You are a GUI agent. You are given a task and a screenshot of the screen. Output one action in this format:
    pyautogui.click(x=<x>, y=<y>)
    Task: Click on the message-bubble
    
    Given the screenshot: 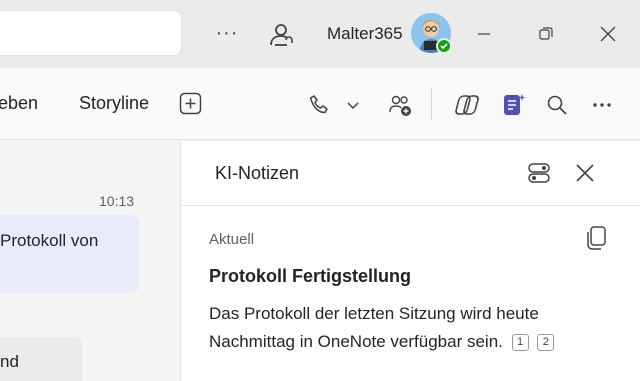 What is the action you would take?
    pyautogui.click(x=69, y=254)
    